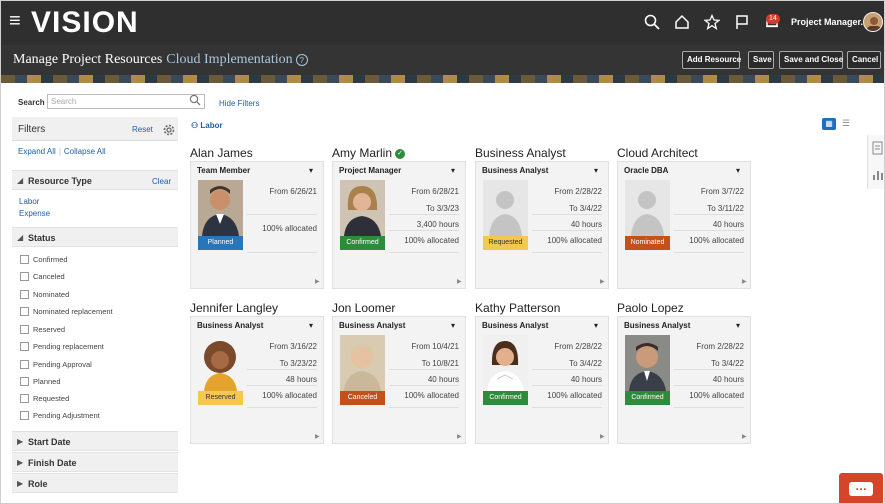 The height and width of the screenshot is (504, 885). I want to click on start-date: From 10/4/21, so click(435, 346).